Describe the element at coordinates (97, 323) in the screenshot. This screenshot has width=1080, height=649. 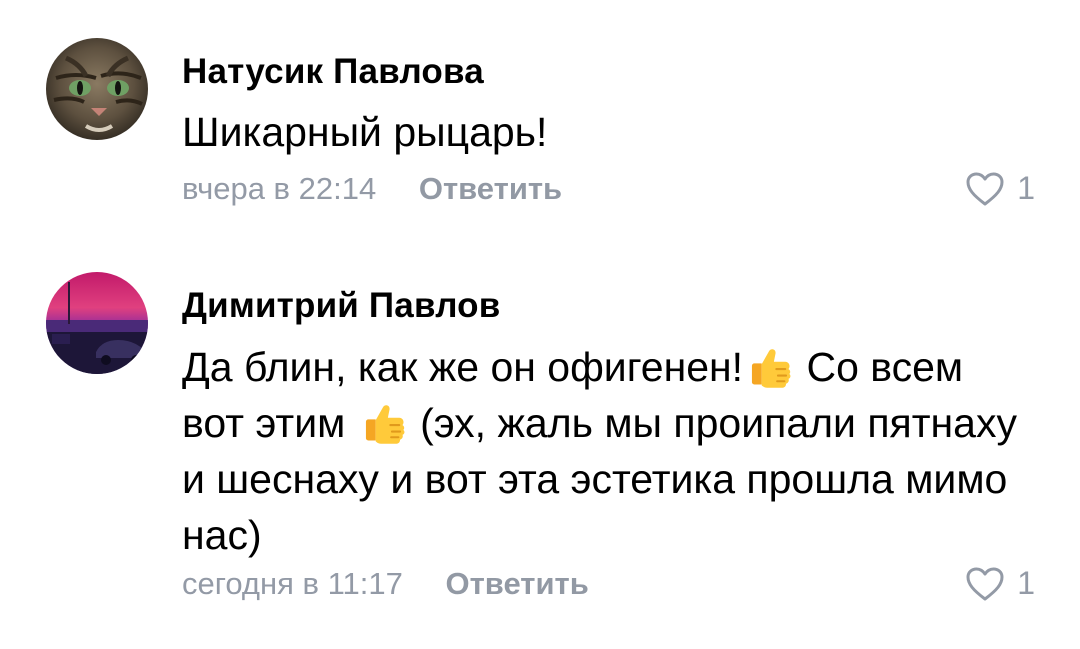
I see `sunset-avatar` at that location.